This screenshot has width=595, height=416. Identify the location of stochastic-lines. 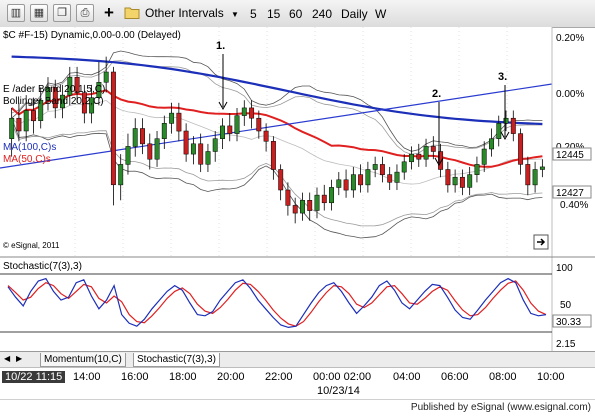
(277, 303).